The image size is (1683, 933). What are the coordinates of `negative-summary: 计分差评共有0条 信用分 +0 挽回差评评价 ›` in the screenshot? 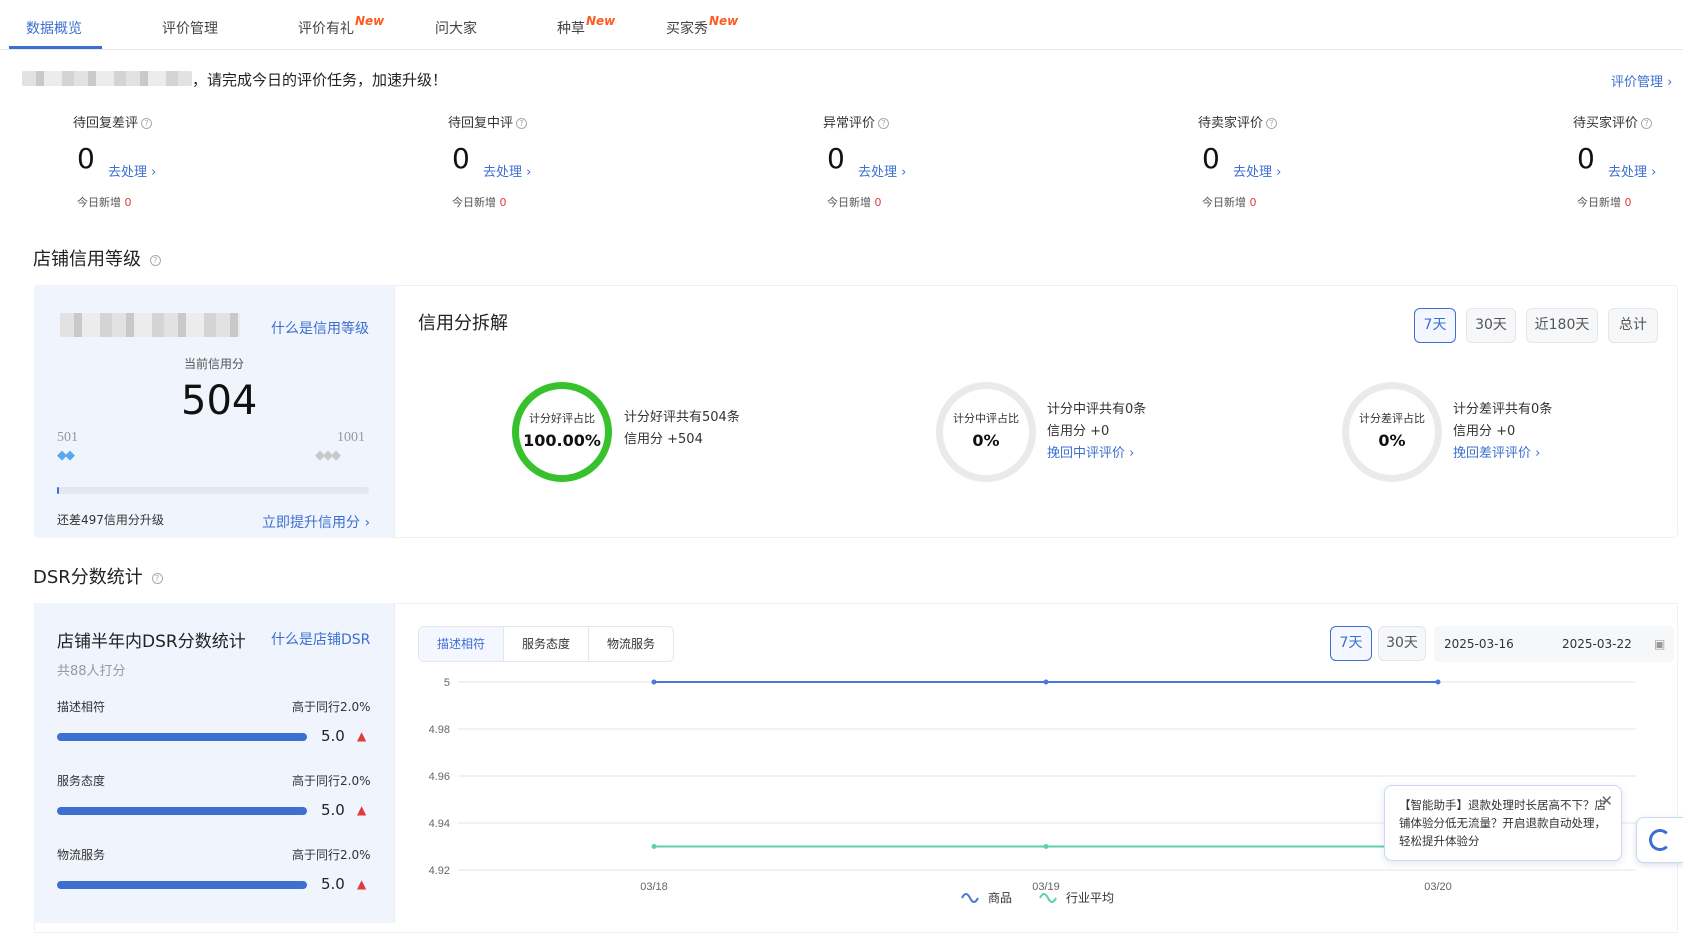 It's located at (1502, 432).